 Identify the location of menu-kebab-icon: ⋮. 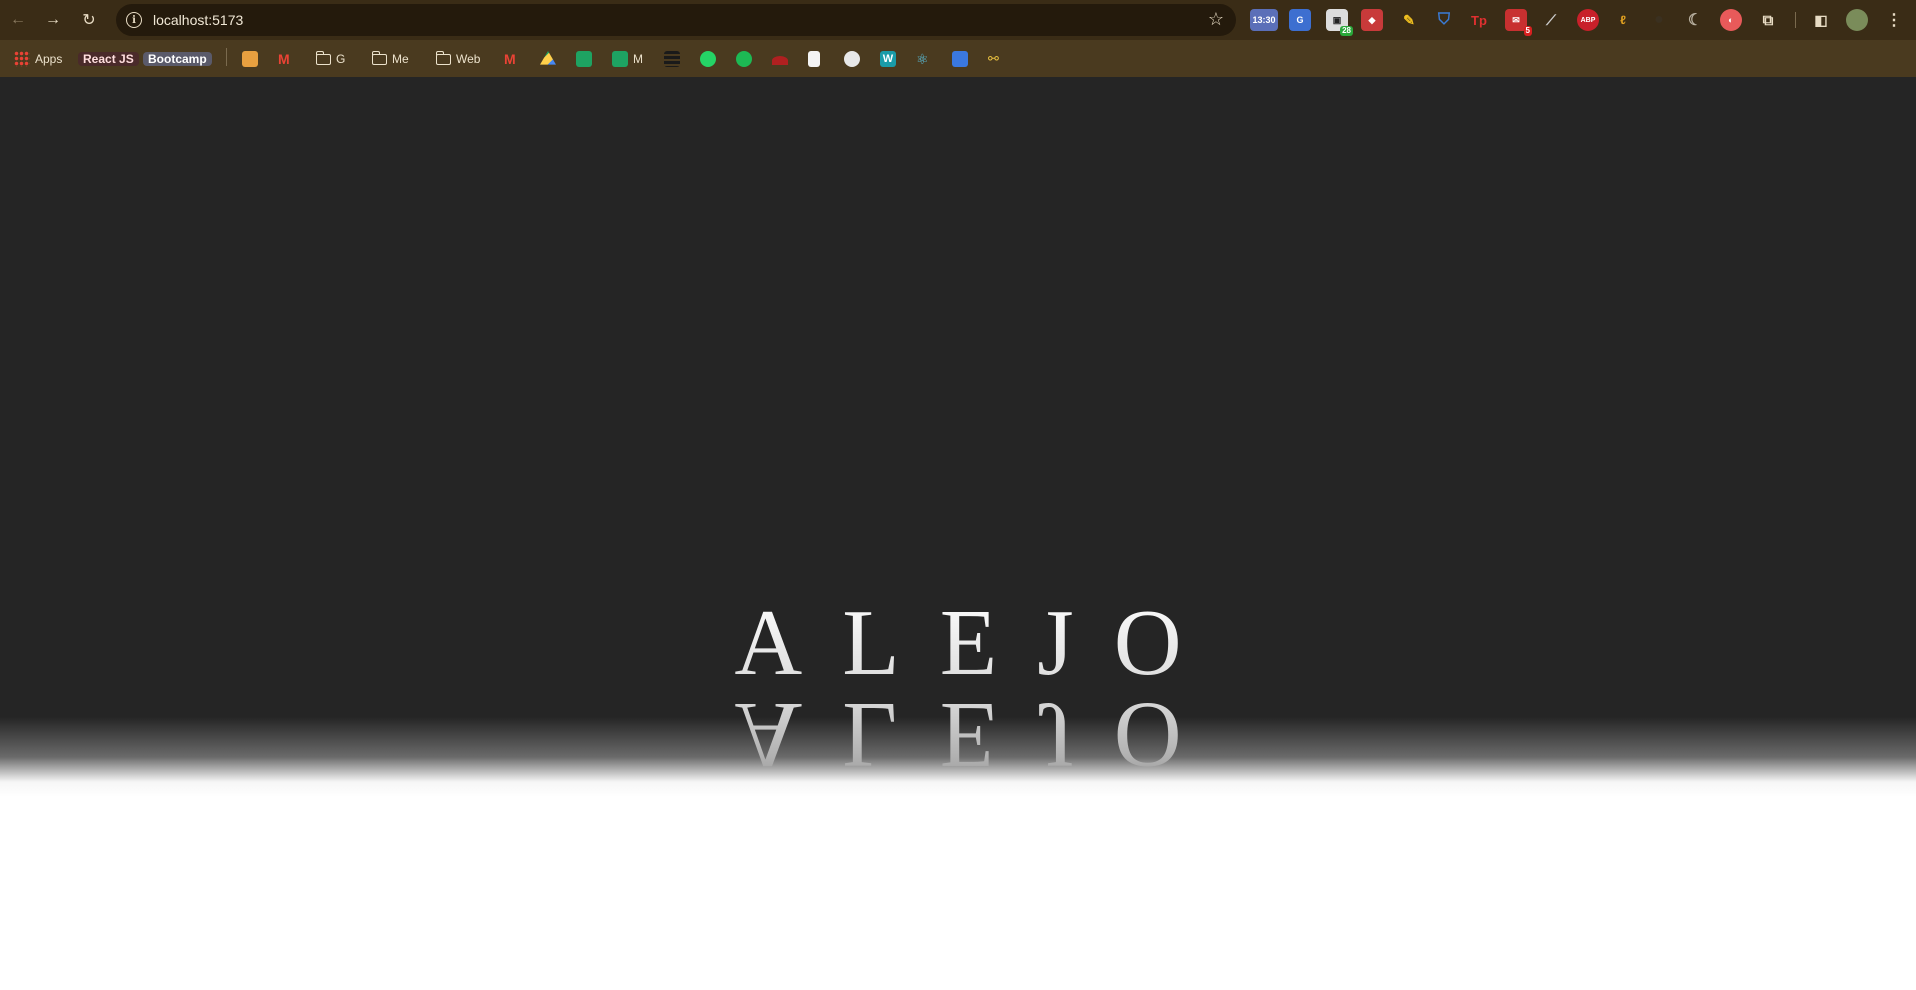
(1894, 20).